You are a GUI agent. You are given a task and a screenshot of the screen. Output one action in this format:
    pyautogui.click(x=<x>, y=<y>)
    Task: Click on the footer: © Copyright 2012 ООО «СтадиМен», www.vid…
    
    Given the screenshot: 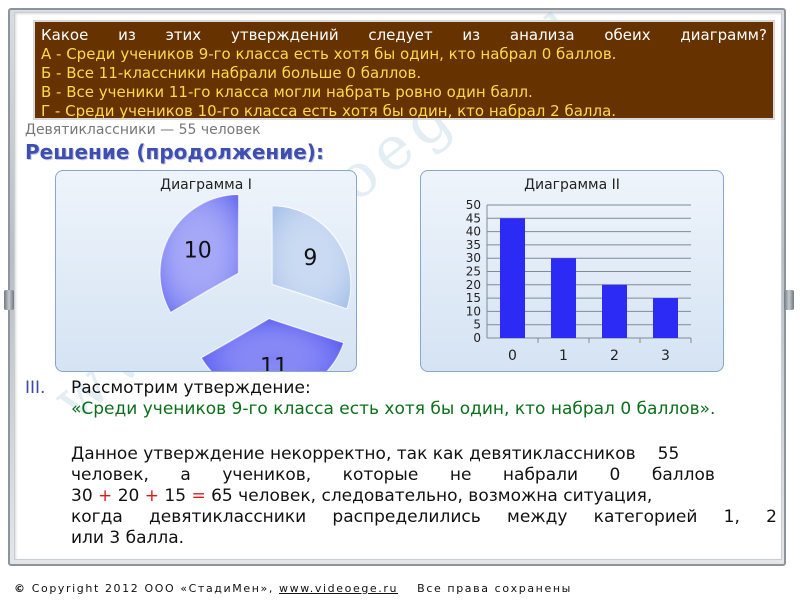 What is the action you would take?
    pyautogui.click(x=293, y=588)
    